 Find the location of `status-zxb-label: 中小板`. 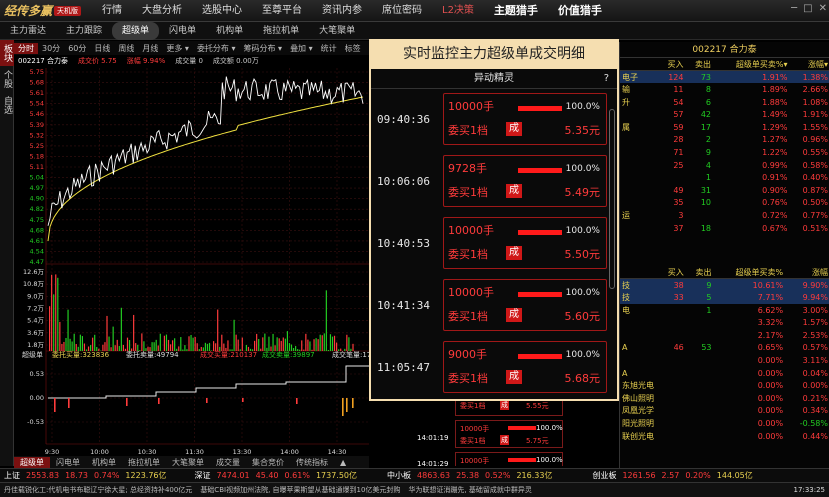

status-zxb-label: 中小板 is located at coordinates (399, 475).